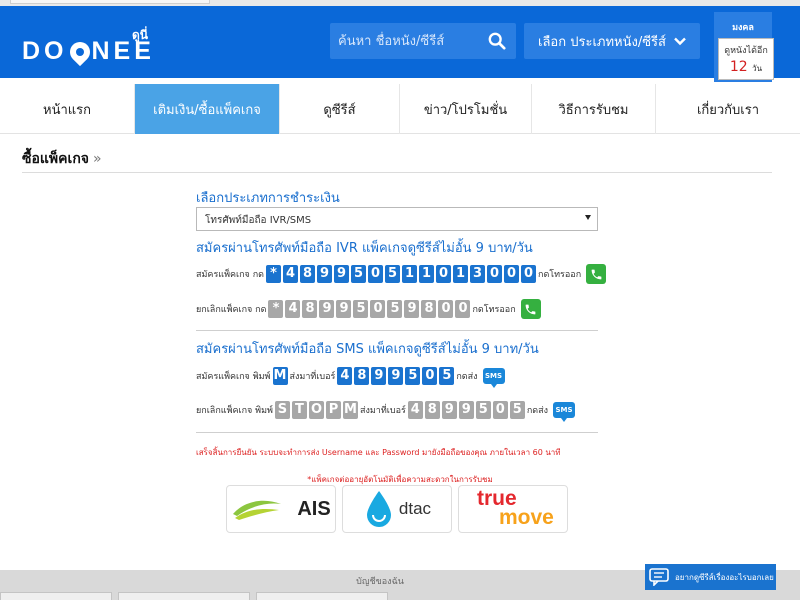  Describe the element at coordinates (314, 508) in the screenshot. I see `ais-logo-text: AIS` at that location.